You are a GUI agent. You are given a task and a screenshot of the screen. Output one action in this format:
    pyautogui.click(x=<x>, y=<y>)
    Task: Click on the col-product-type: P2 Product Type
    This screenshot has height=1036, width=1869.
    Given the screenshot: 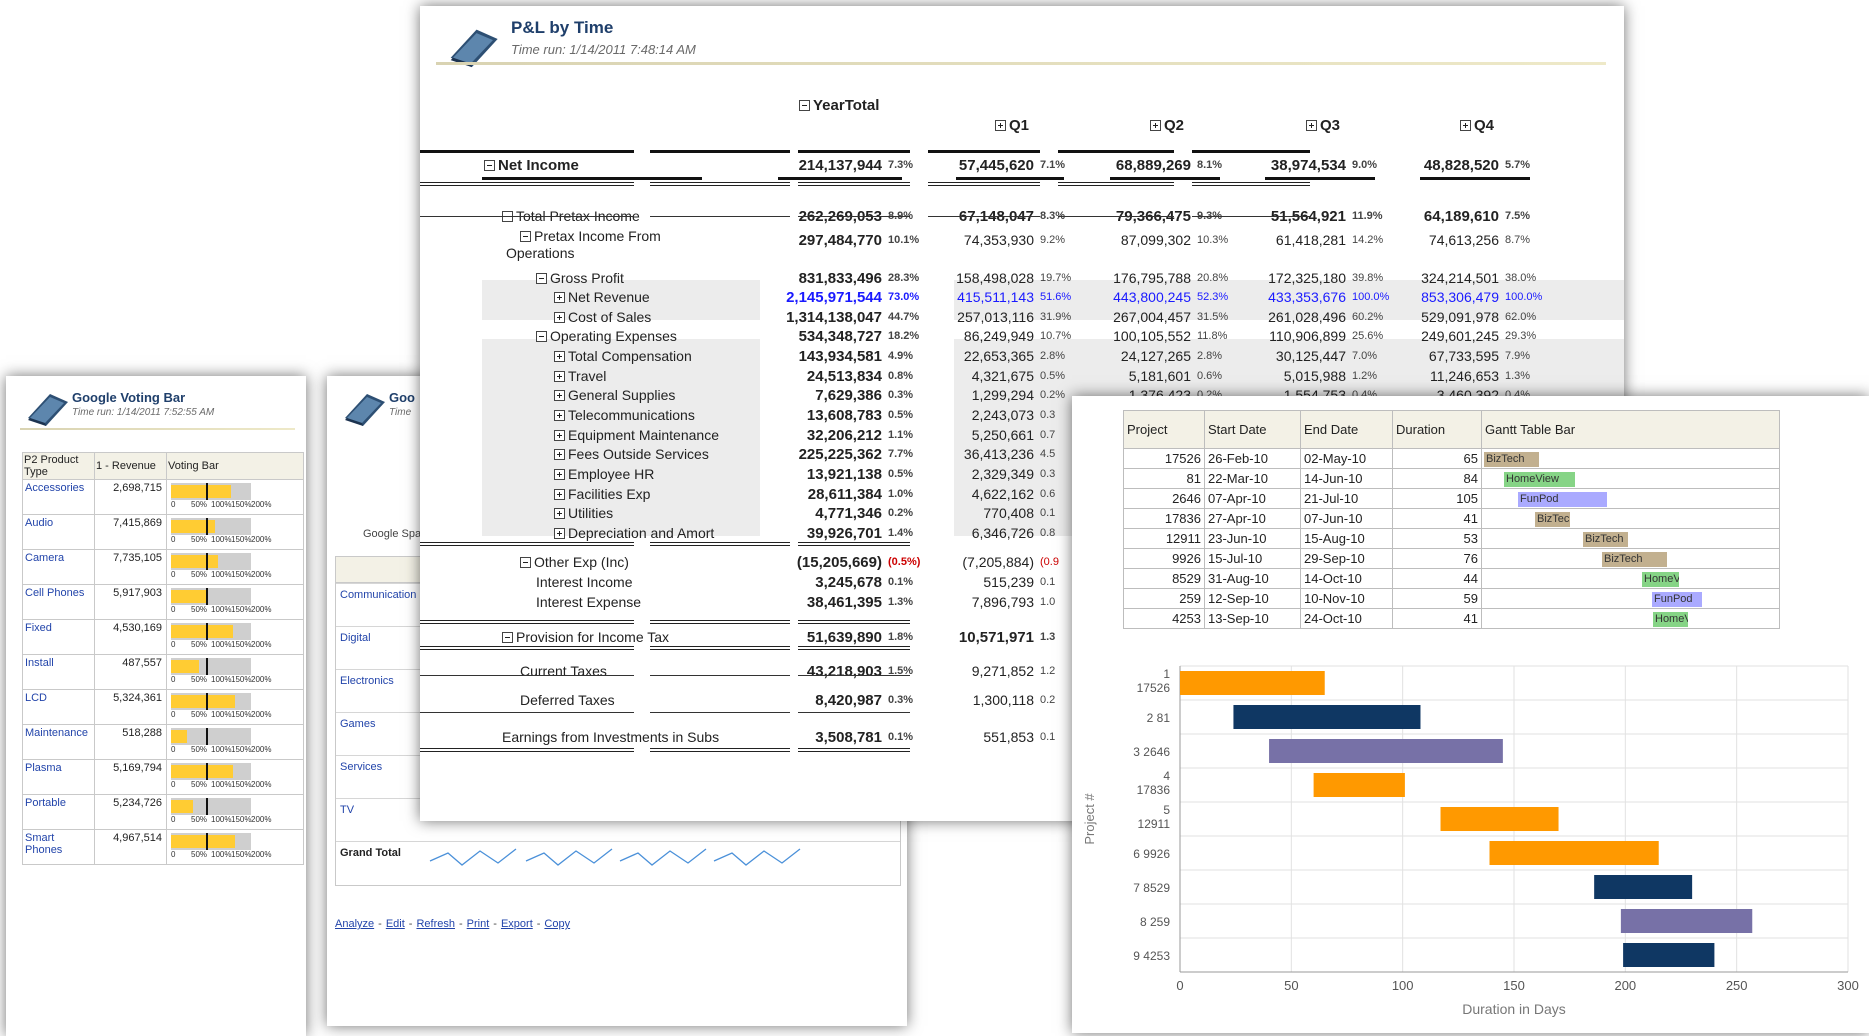 What is the action you would take?
    pyautogui.click(x=58, y=466)
    